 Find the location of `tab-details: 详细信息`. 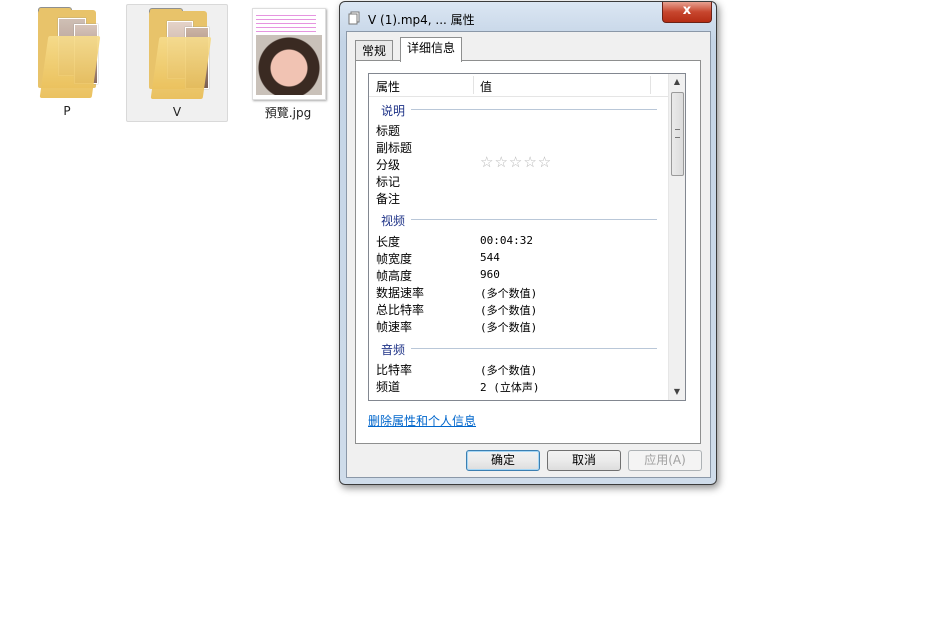

tab-details: 详细信息 is located at coordinates (431, 49).